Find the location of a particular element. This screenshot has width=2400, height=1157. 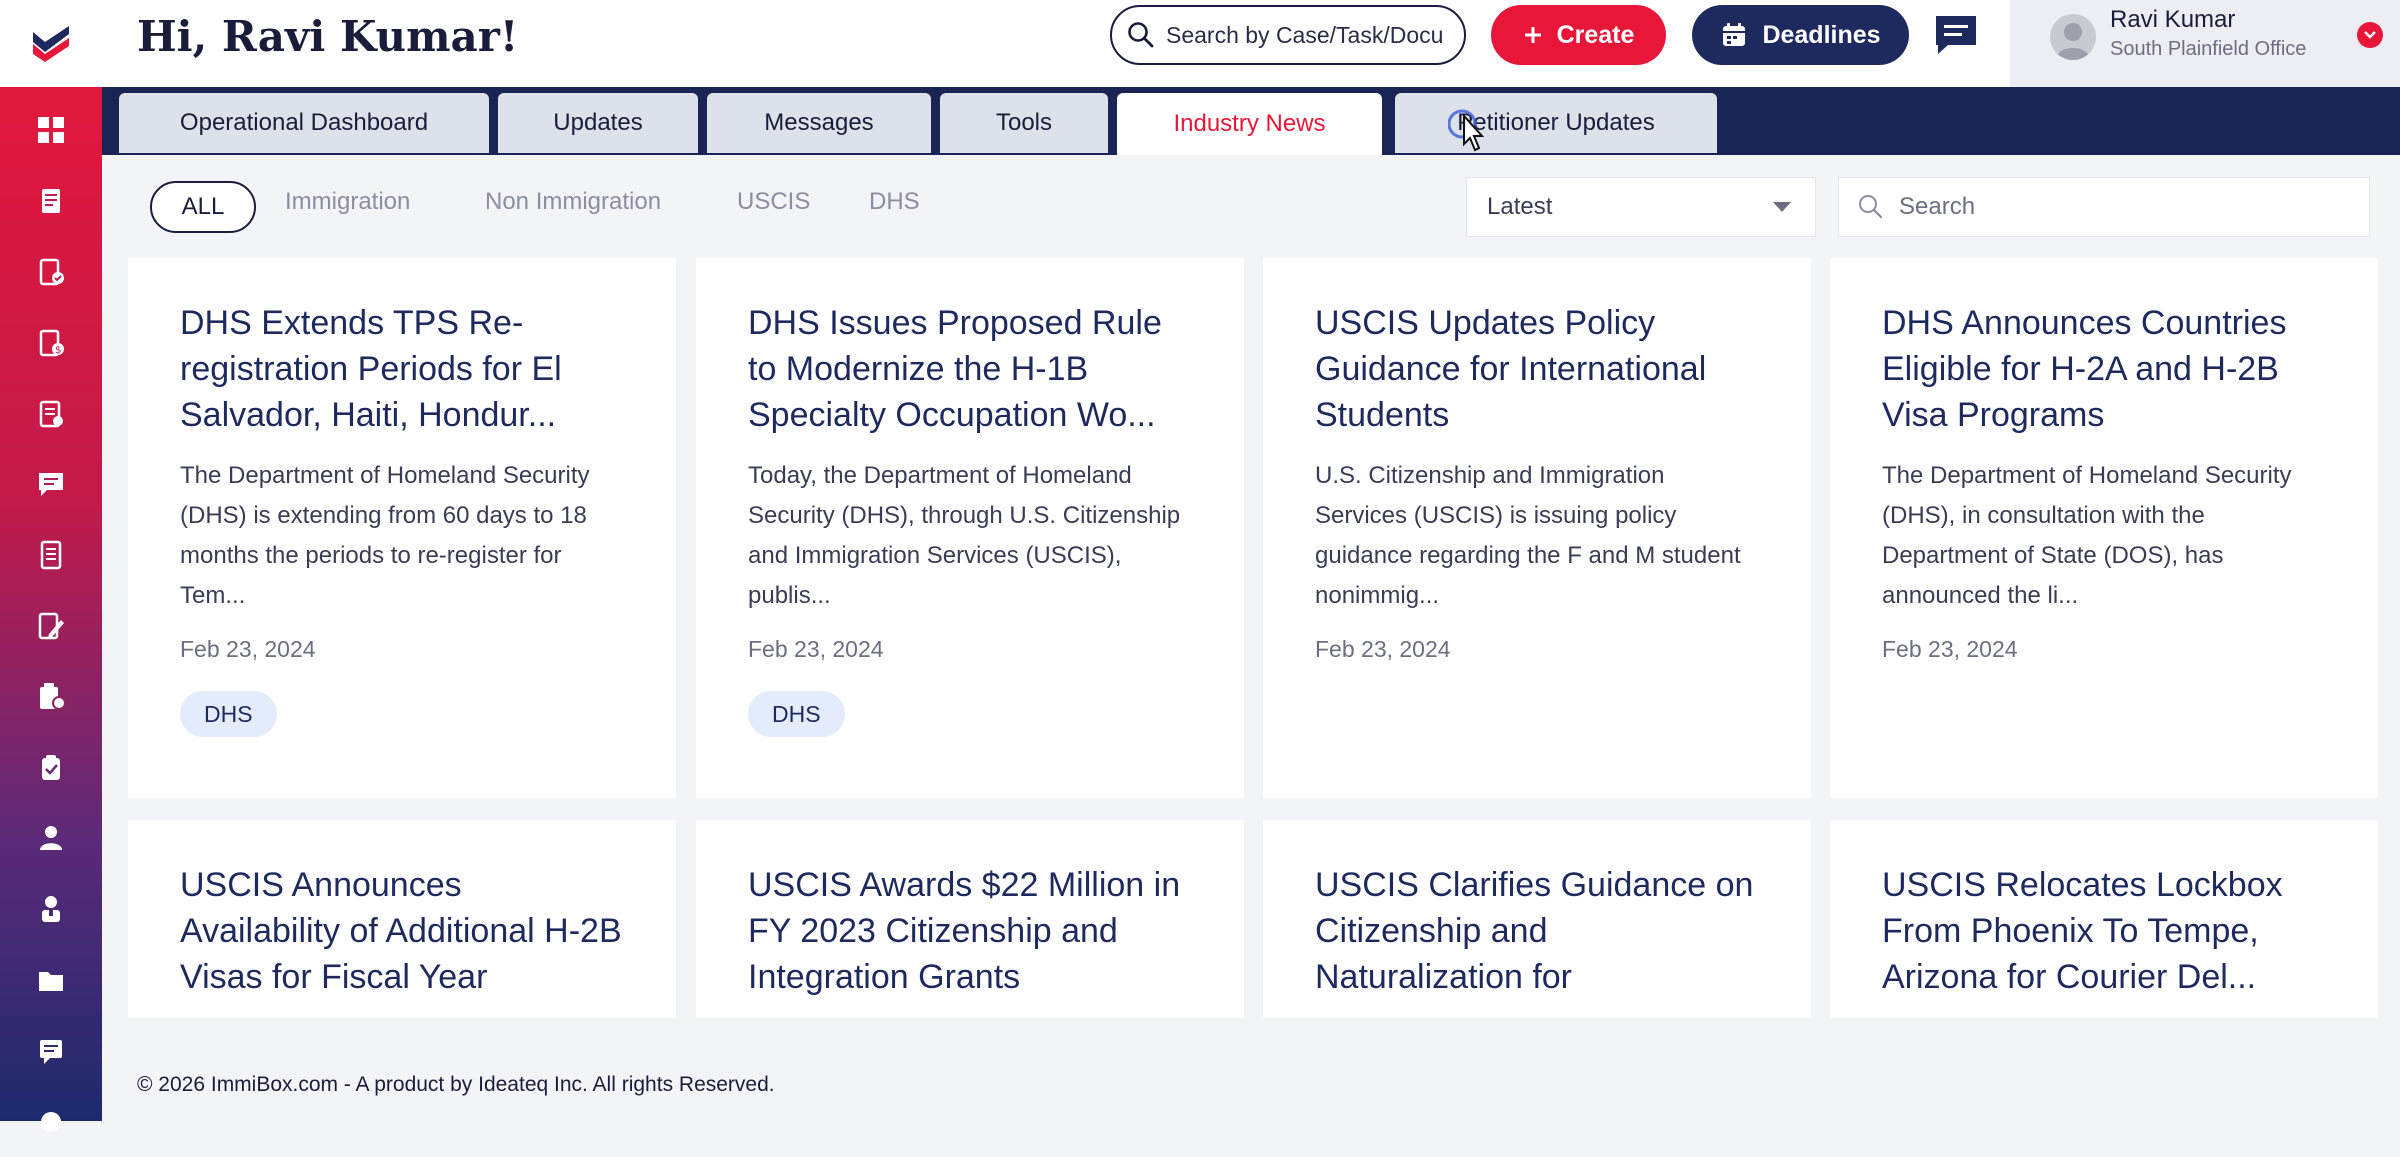

filter-chip-dhs: DHS is located at coordinates (894, 202).